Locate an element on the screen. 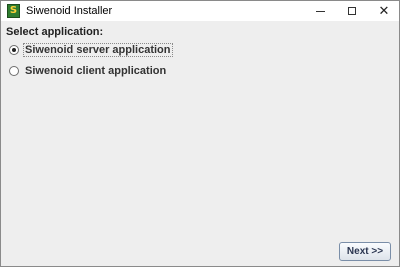 This screenshot has height=267, width=400. minimize-button is located at coordinates (320, 11).